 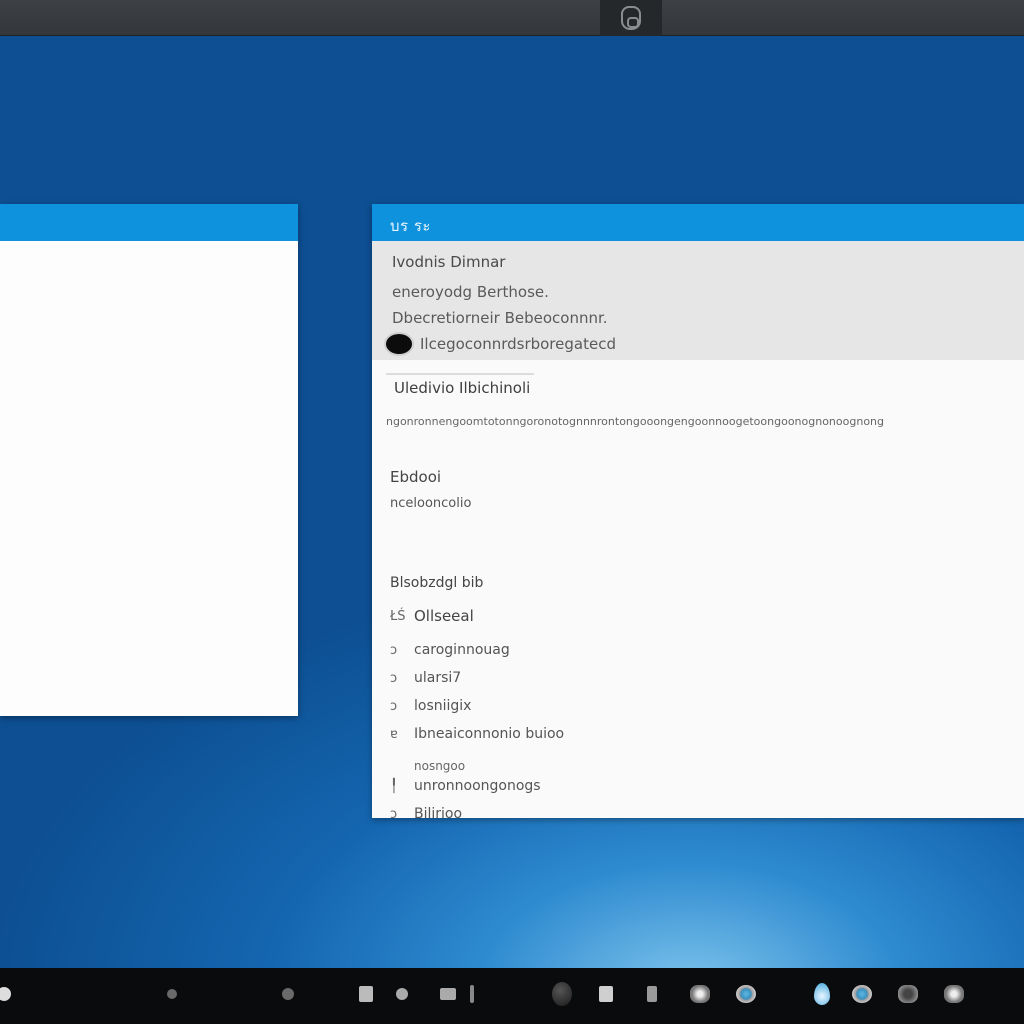 I want to click on option-label: losniigix, so click(x=443, y=706).